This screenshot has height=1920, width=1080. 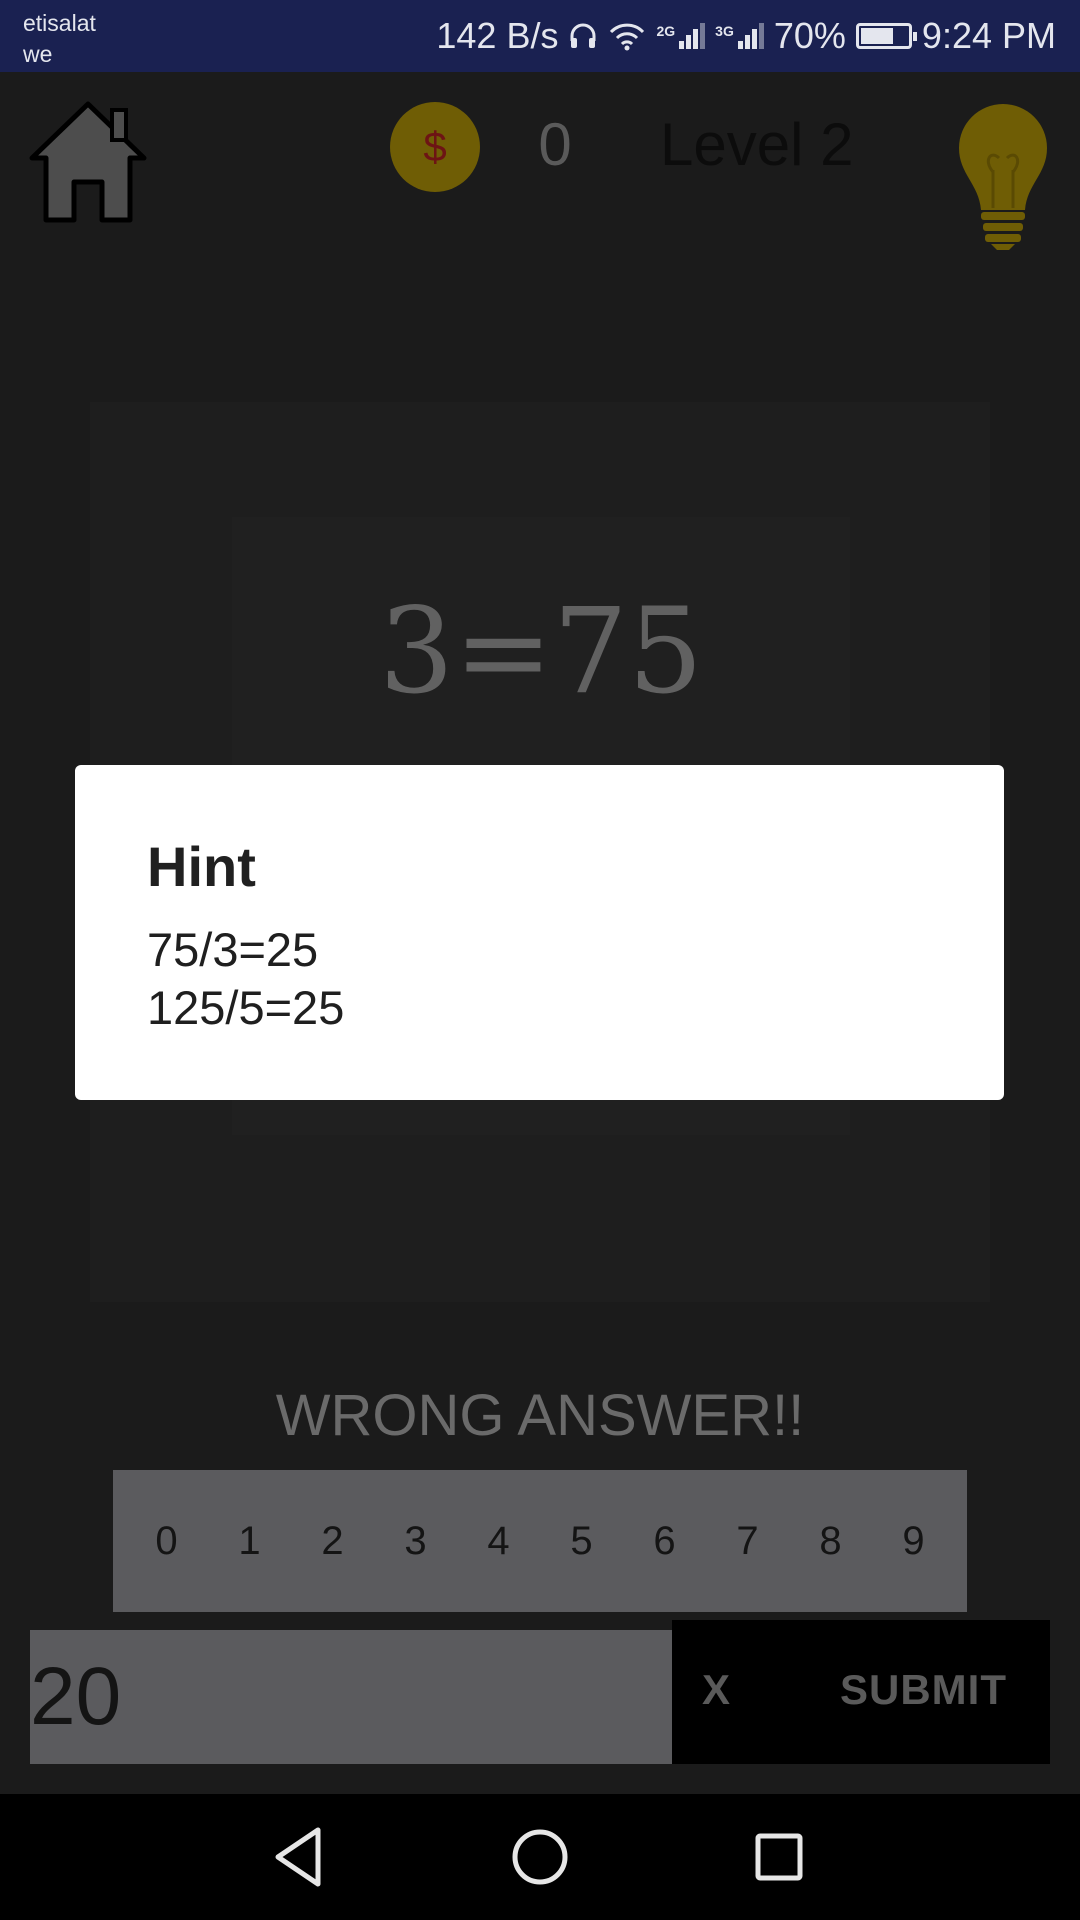 What do you see at coordinates (555, 144) in the screenshot?
I see `coin-count: 0` at bounding box center [555, 144].